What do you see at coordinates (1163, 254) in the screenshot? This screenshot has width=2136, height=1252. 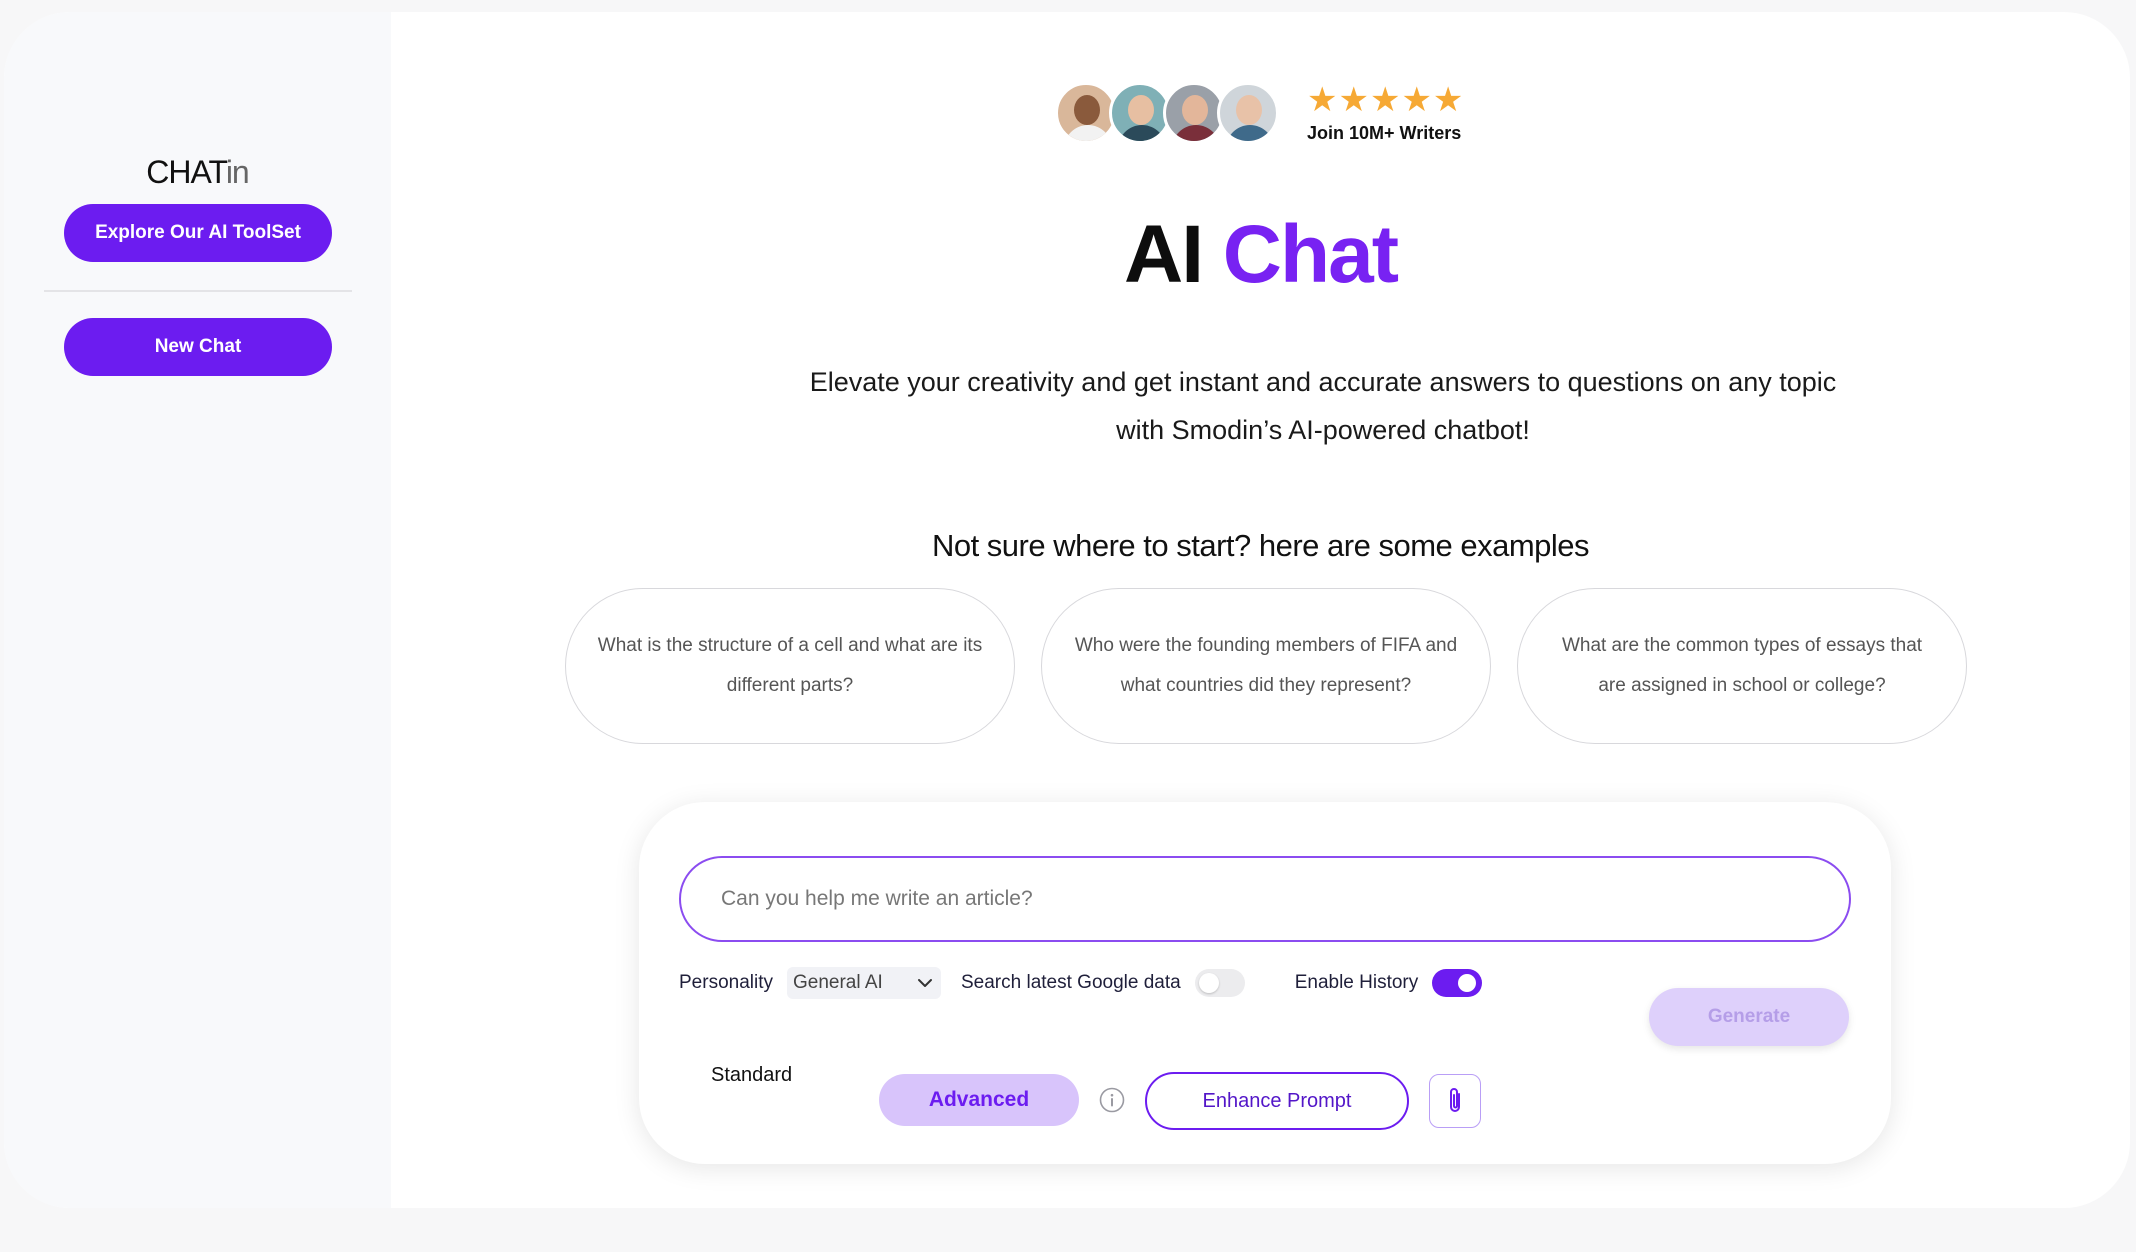 I see `page-title-part1: AI` at bounding box center [1163, 254].